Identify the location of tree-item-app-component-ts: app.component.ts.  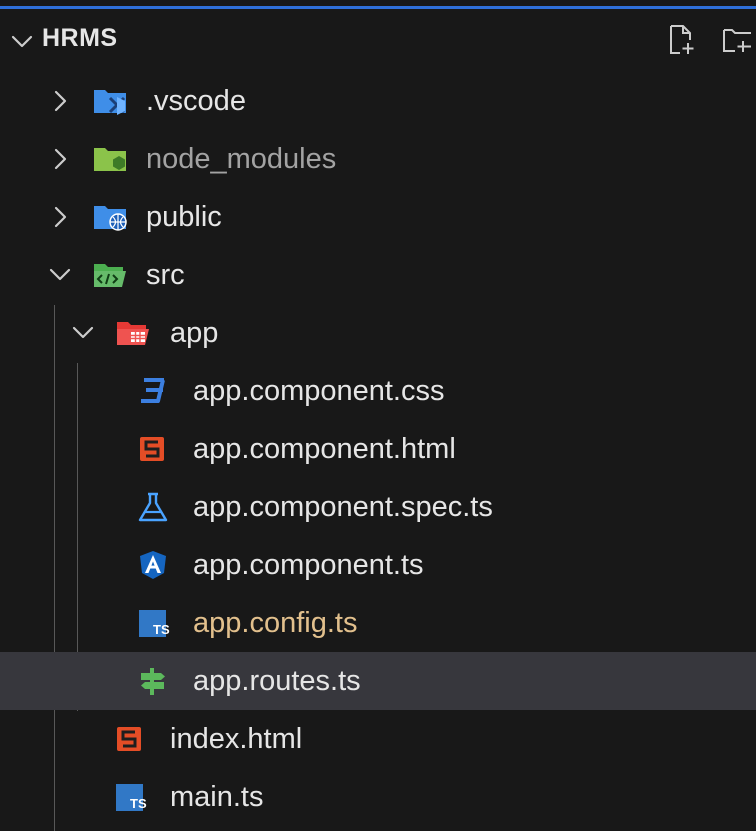
(378, 565).